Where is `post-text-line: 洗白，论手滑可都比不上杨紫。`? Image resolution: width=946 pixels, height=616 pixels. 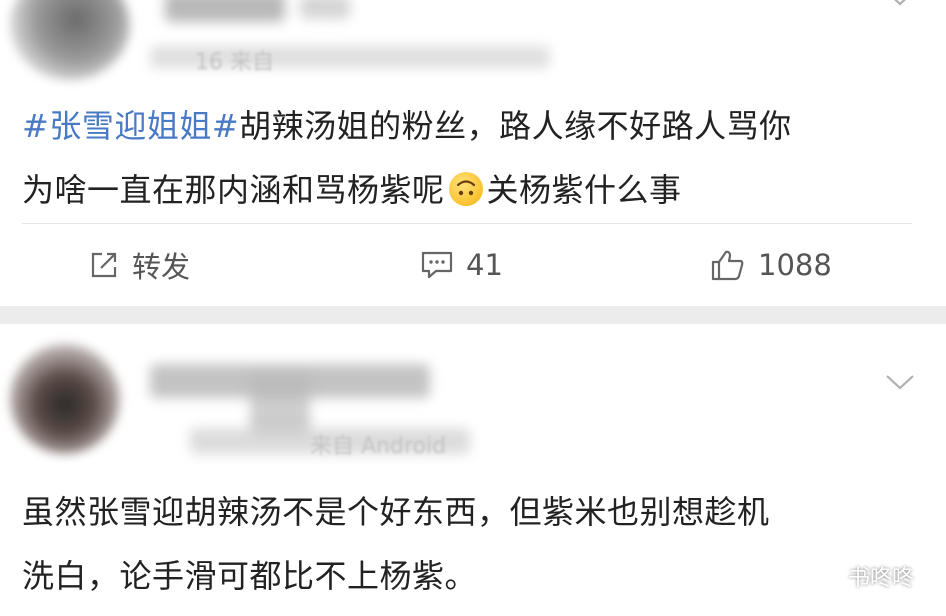 post-text-line: 洗白，论手滑可都比不上杨紫。 is located at coordinates (250, 576).